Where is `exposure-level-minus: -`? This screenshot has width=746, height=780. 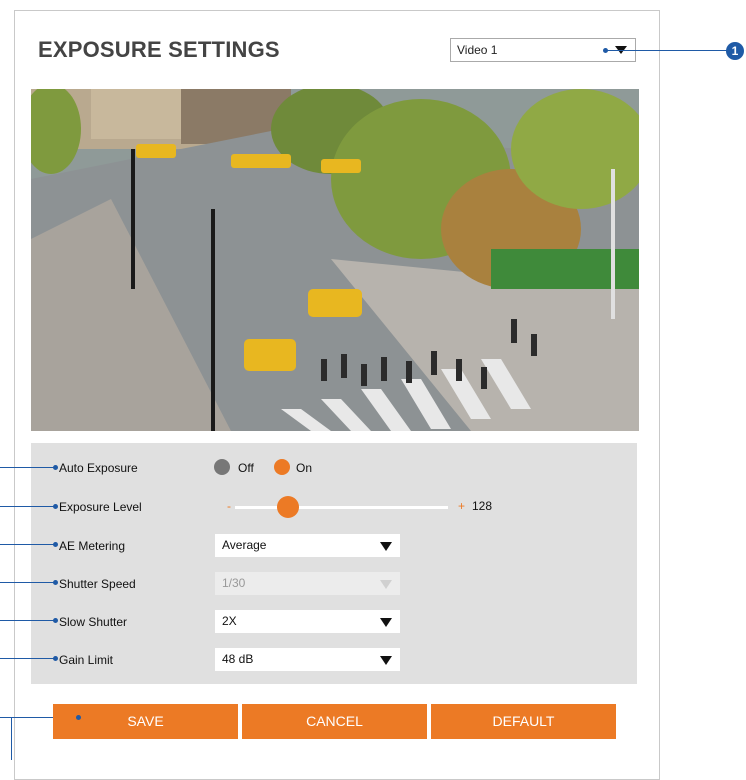 exposure-level-minus: - is located at coordinates (229, 506).